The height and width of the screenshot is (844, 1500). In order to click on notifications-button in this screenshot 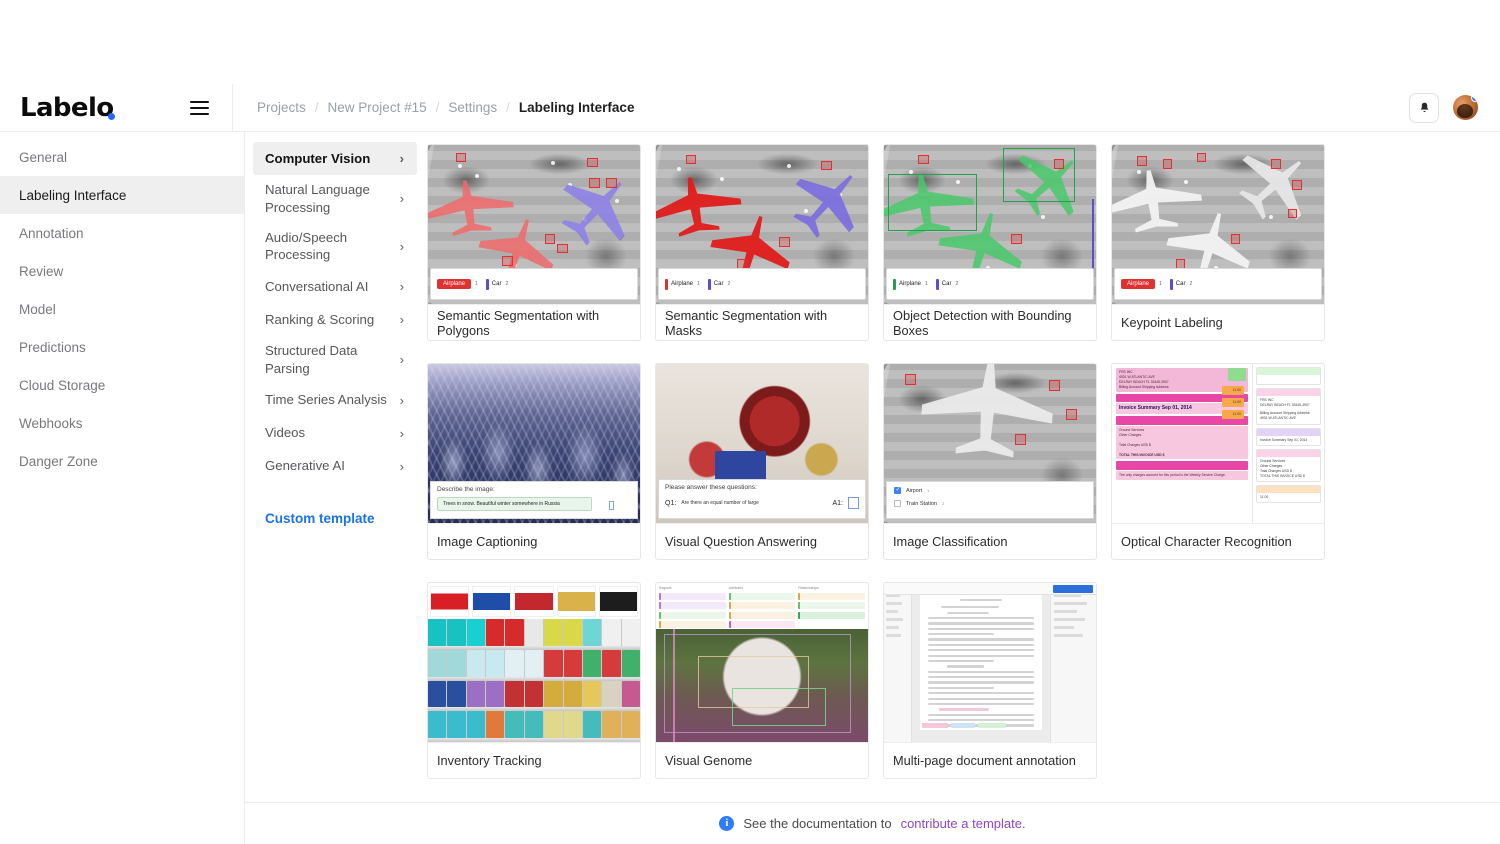, I will do `click(1424, 107)`.